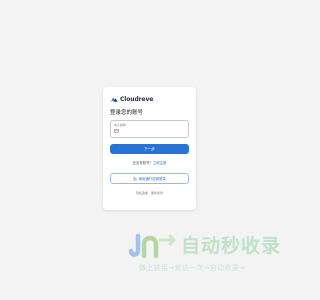 This screenshot has height=300, width=320. Describe the element at coordinates (149, 193) in the screenshot. I see `footer-links: 隐私政策 服务条款` at that location.